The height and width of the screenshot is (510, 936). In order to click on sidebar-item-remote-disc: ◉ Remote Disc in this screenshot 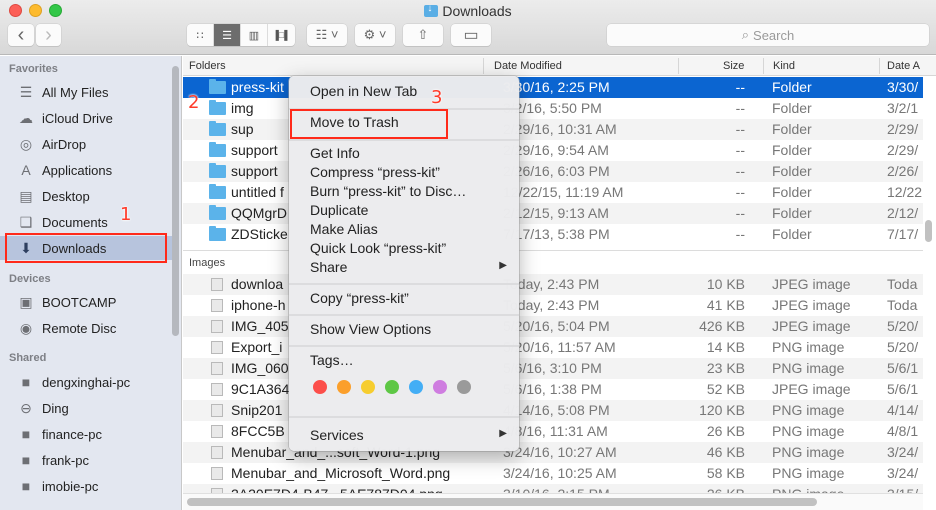, I will do `click(86, 328)`.